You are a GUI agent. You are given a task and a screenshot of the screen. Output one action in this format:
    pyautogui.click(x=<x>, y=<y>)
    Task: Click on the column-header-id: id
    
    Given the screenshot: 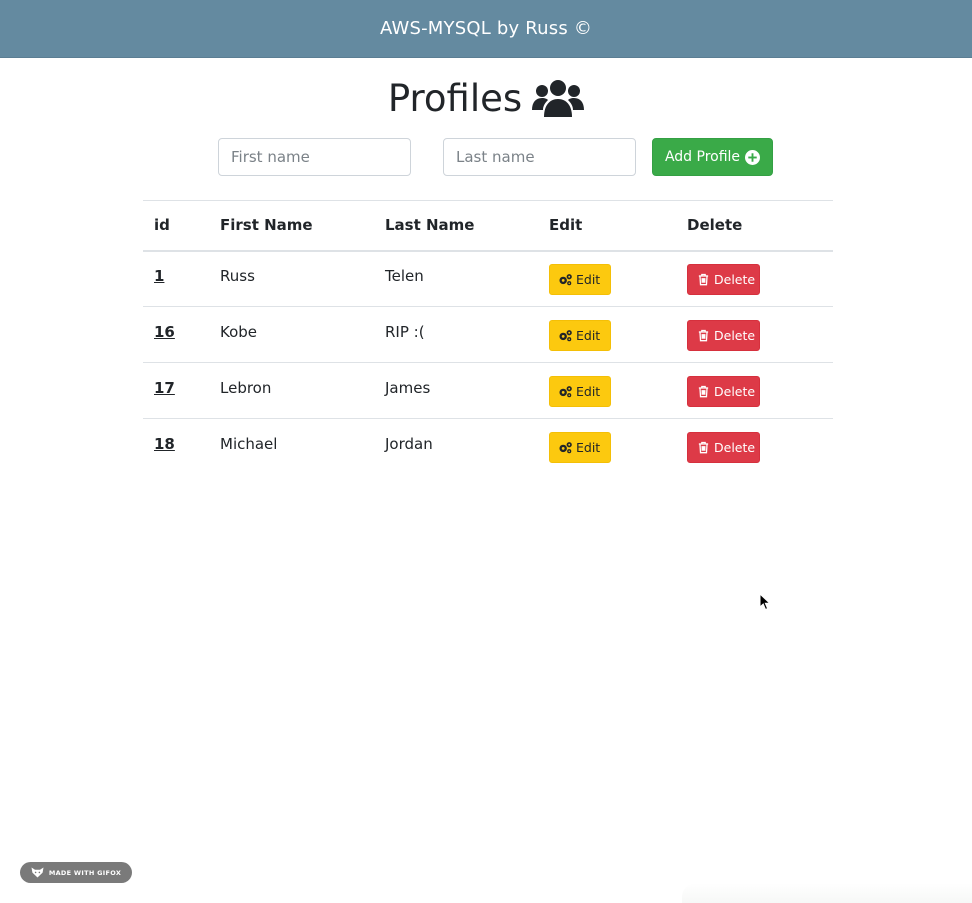 What is the action you would take?
    pyautogui.click(x=176, y=226)
    